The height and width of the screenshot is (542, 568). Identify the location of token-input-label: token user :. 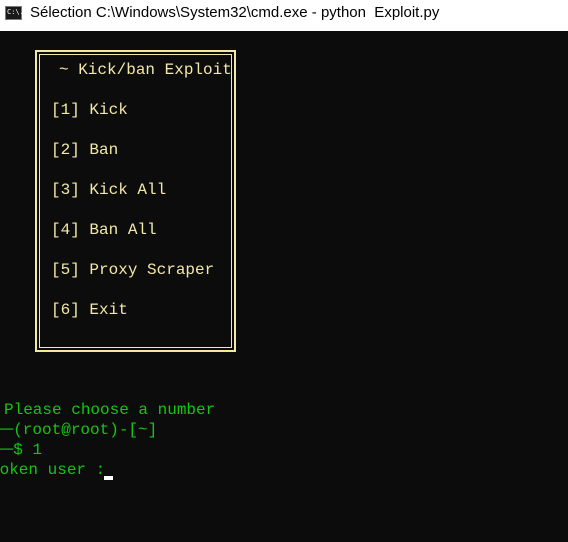
(53, 470).